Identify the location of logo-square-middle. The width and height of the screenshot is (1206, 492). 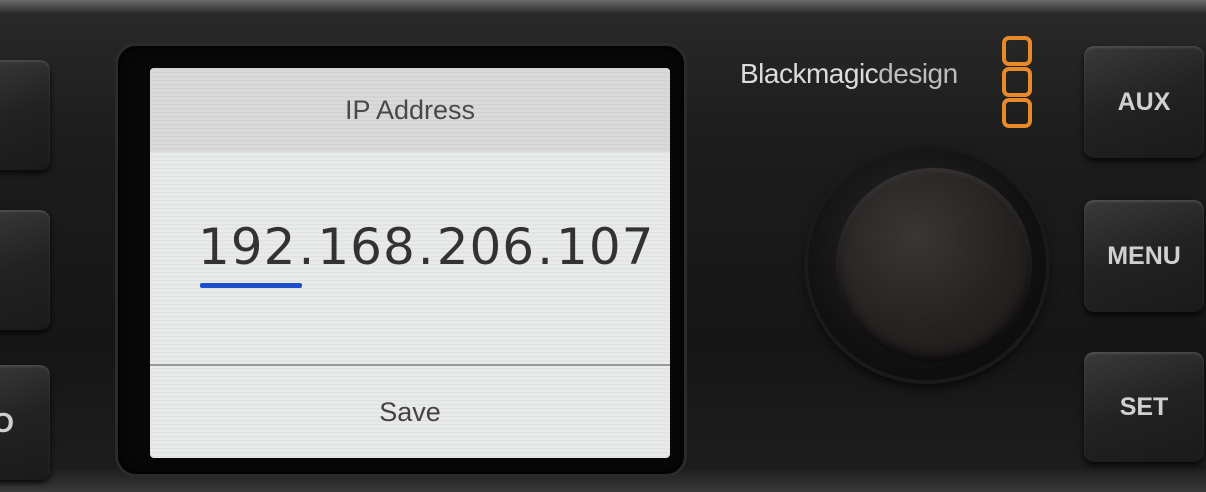
(1017, 82).